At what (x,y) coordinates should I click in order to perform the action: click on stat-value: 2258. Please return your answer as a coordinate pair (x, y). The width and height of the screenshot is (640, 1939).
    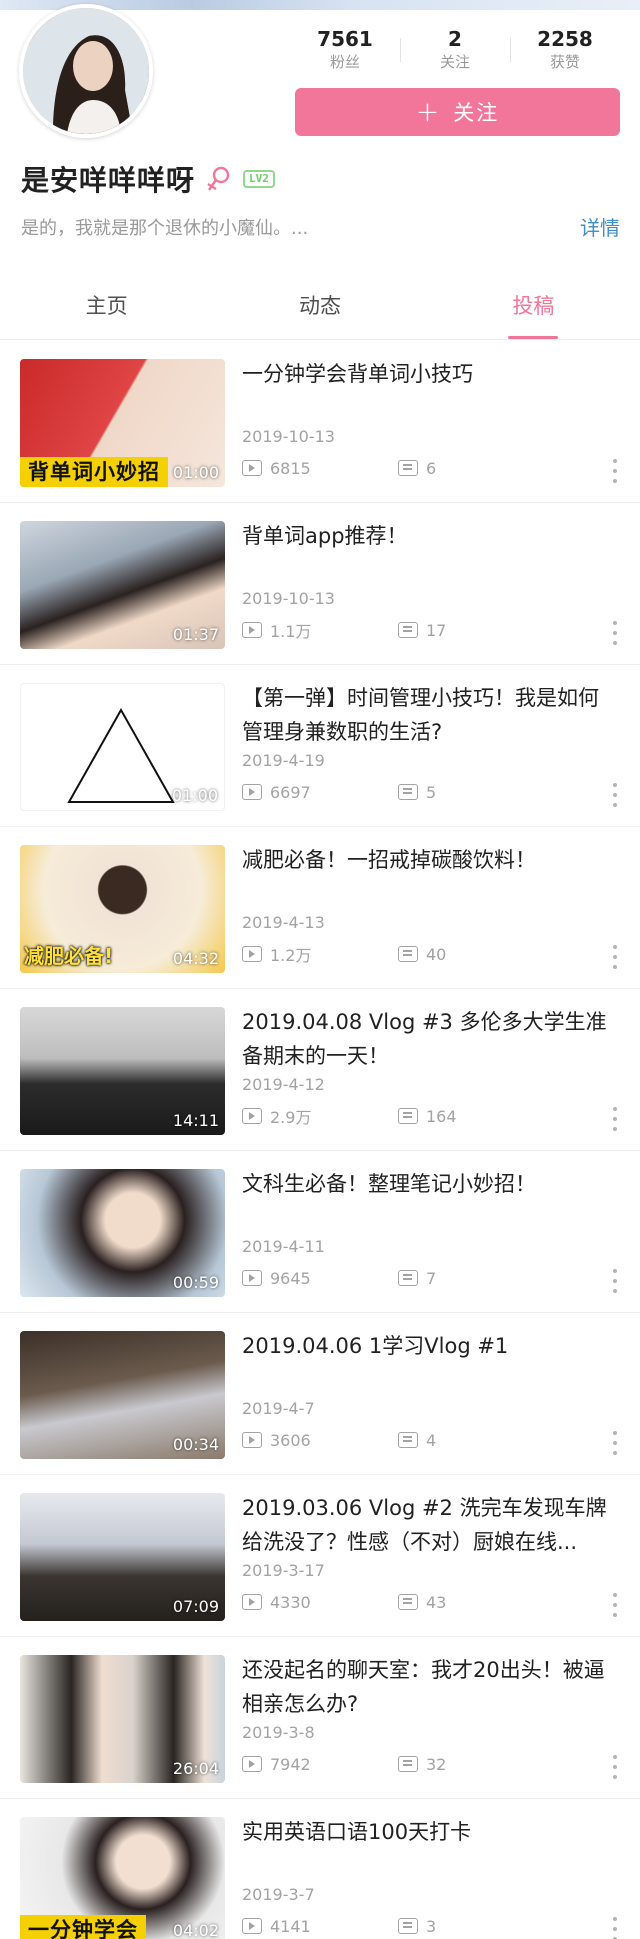
    Looking at the image, I should click on (565, 39).